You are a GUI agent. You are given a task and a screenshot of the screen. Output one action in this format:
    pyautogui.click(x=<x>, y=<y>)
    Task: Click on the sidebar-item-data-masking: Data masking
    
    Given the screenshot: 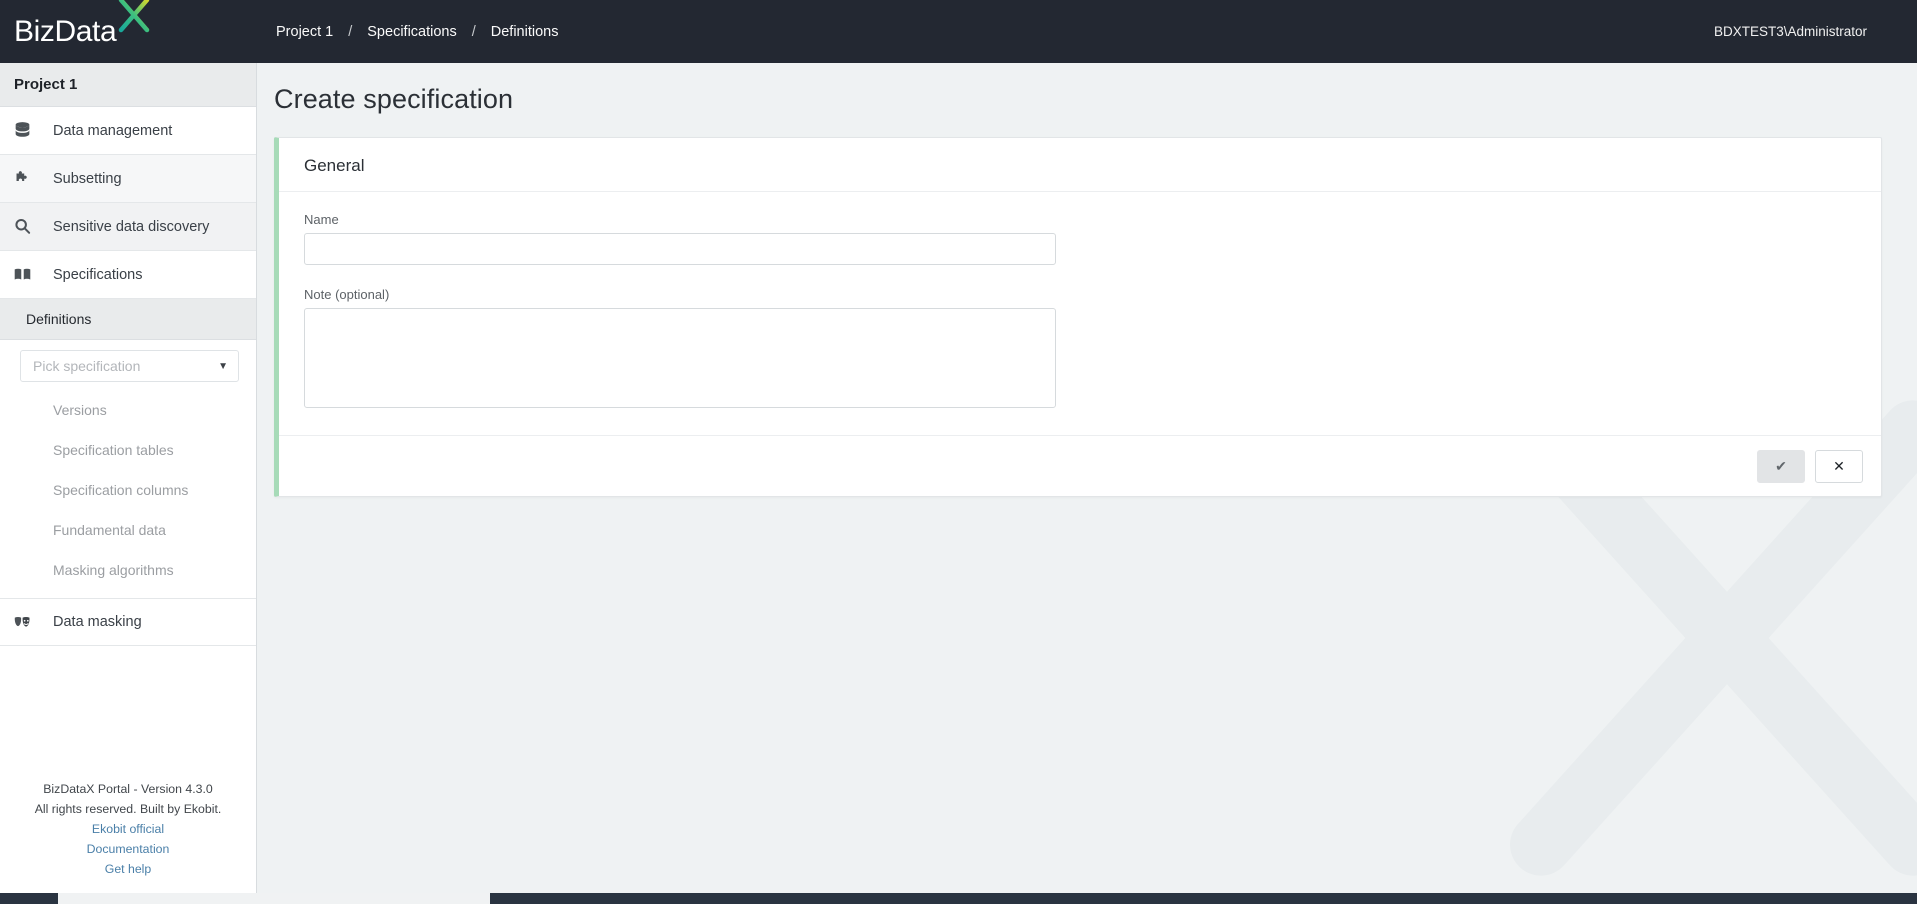 What is the action you would take?
    pyautogui.click(x=128, y=622)
    